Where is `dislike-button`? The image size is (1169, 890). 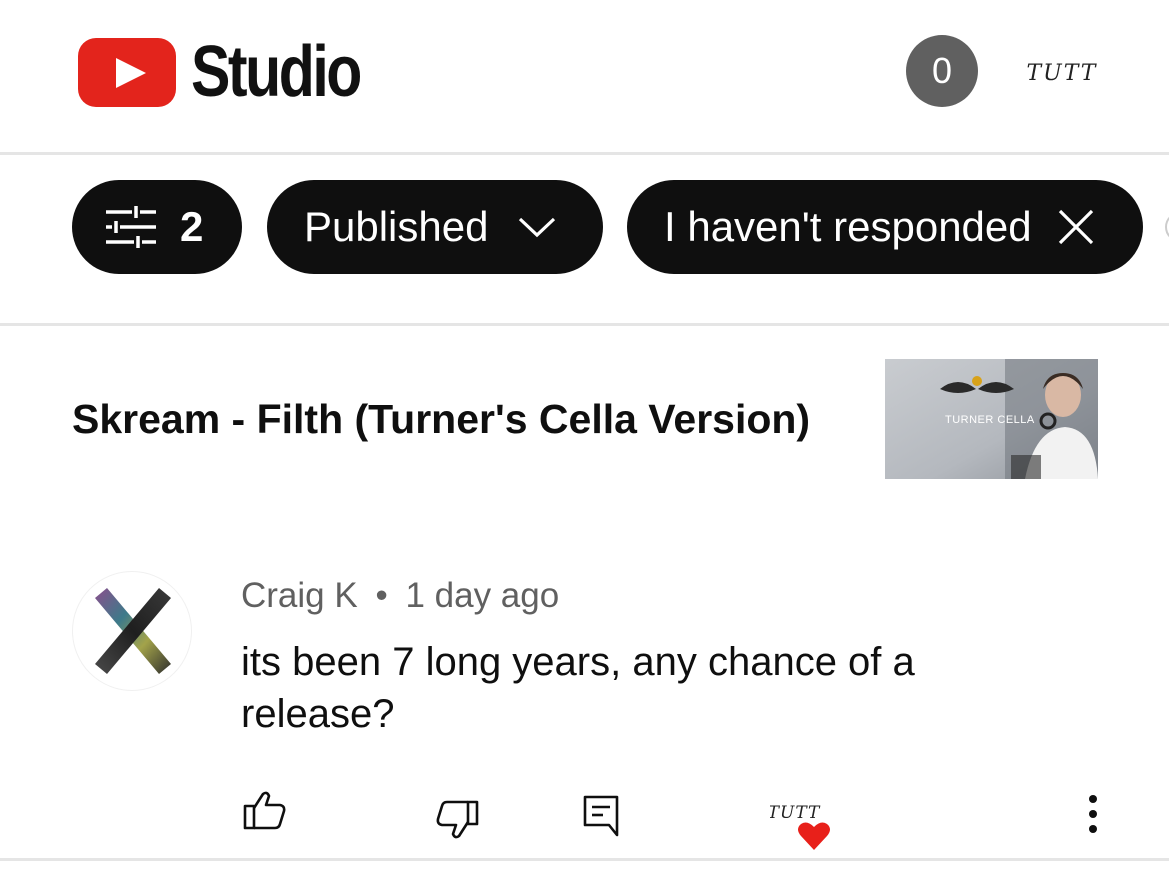
dislike-button is located at coordinates (457, 820).